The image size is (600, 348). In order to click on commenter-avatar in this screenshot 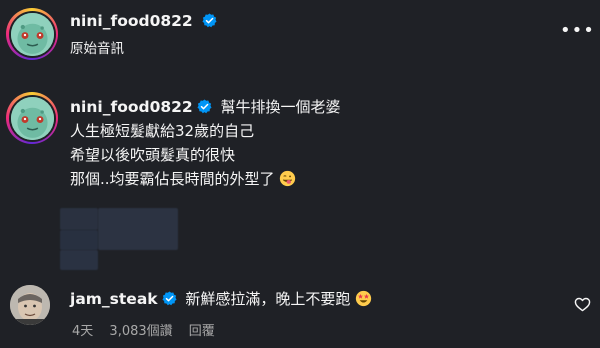, I will do `click(30, 305)`.